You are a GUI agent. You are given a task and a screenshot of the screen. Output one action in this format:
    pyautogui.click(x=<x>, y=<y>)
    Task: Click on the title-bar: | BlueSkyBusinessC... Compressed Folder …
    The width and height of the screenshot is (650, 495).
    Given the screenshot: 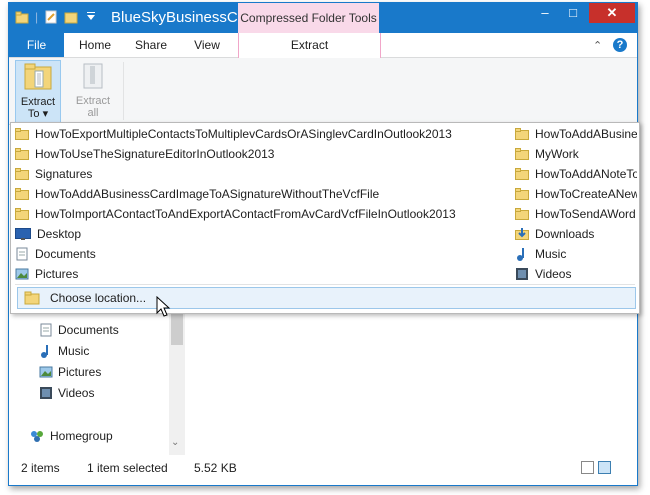 What is the action you would take?
    pyautogui.click(x=323, y=18)
    